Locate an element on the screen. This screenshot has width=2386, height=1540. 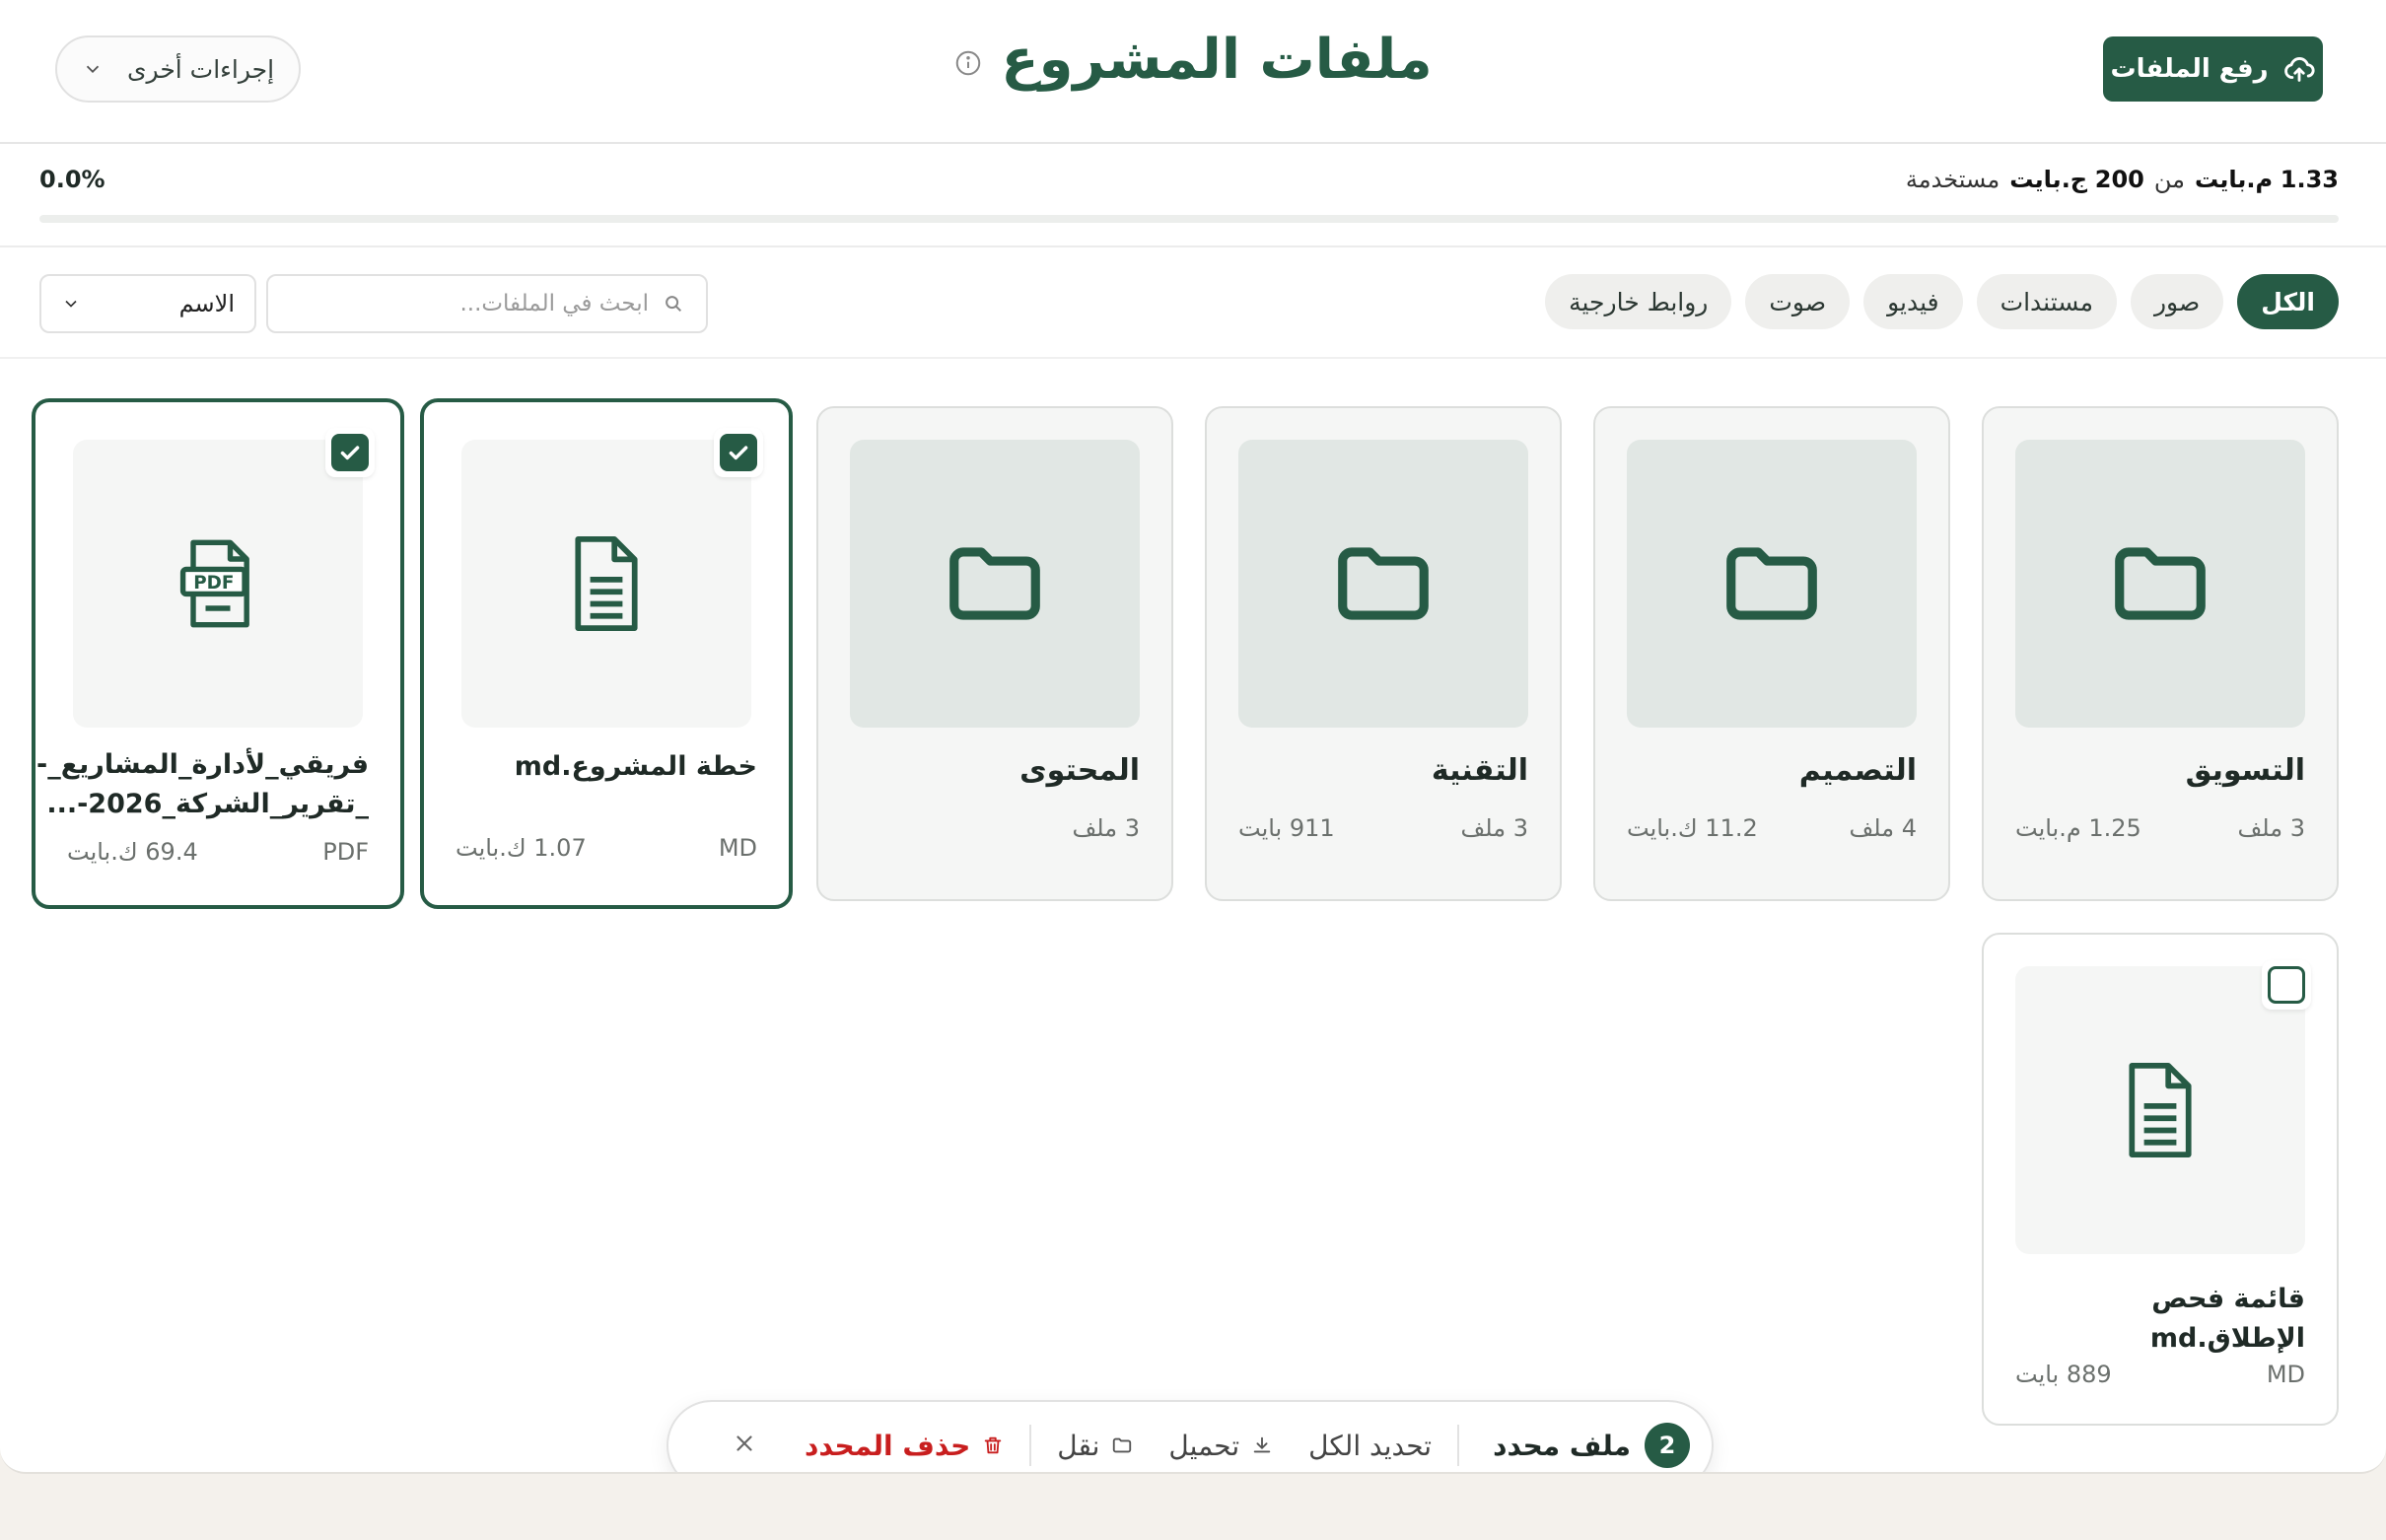
file-size: 889 بايت is located at coordinates (2063, 1374).